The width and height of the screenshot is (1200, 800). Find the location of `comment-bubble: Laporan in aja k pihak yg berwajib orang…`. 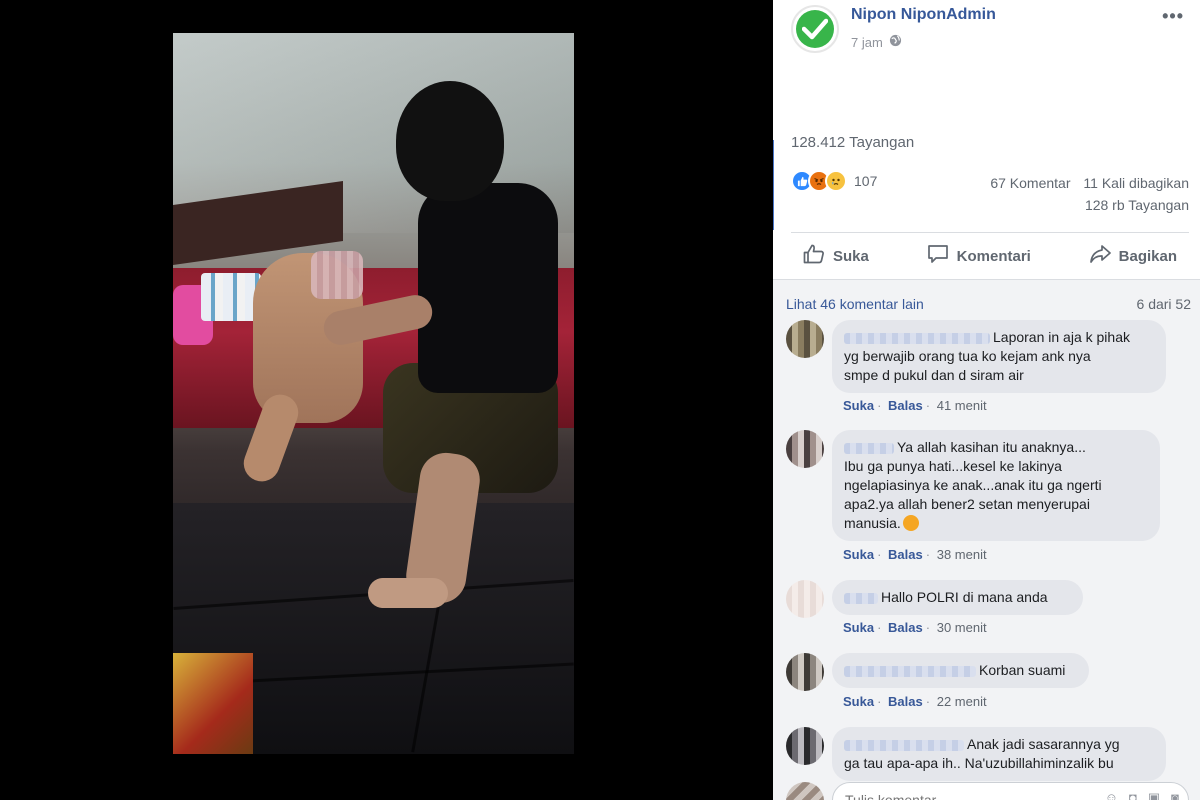

comment-bubble: Laporan in aja k pihak yg berwajib orang… is located at coordinates (999, 356).